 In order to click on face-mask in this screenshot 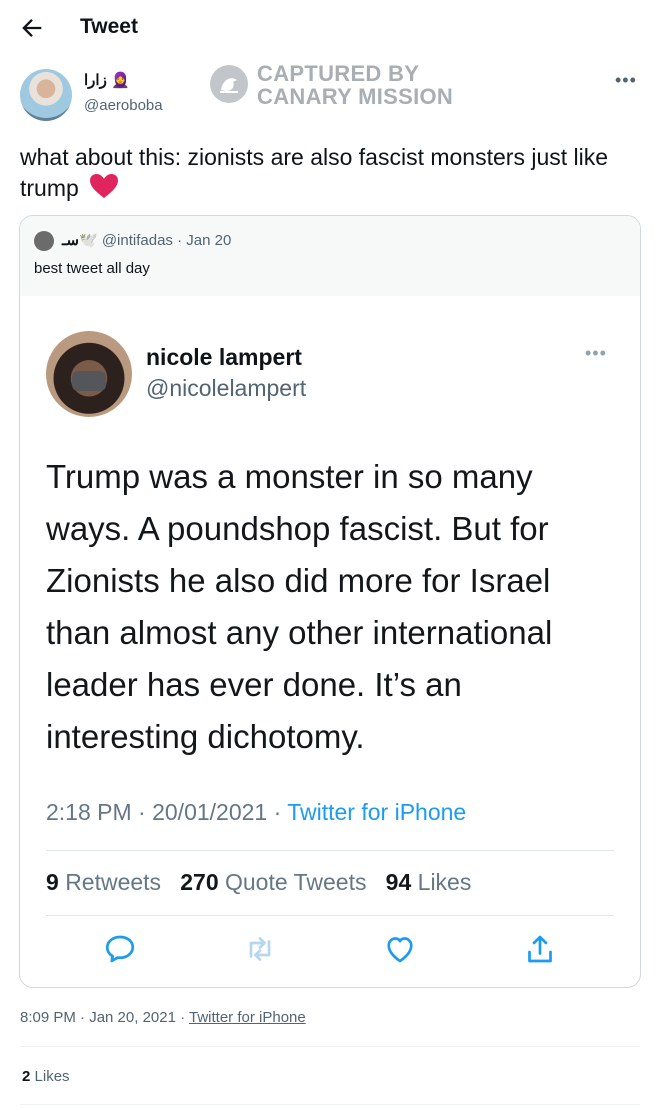, I will do `click(89, 381)`.